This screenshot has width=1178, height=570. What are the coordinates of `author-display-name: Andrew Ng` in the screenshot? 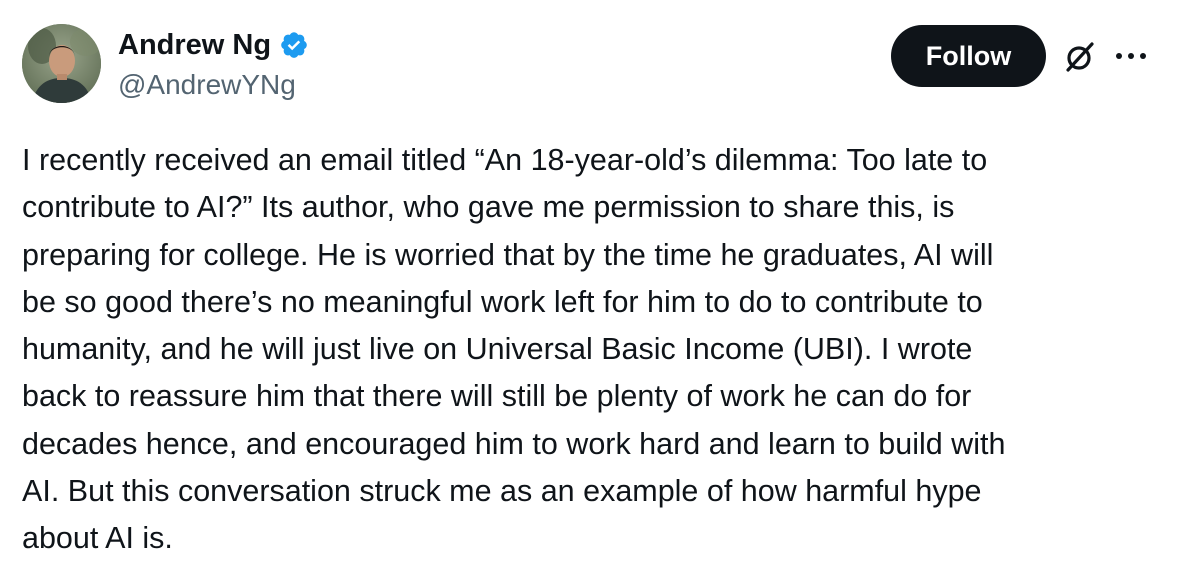 It's located at (194, 45).